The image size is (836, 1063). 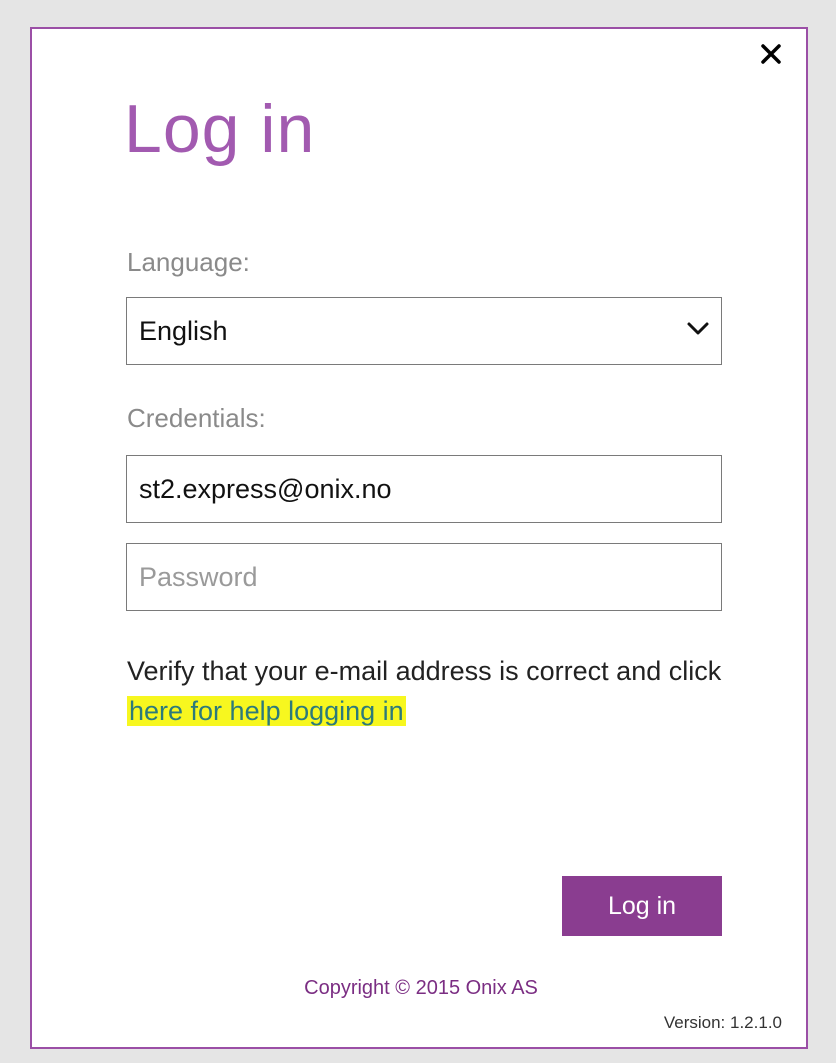 I want to click on password-input, so click(x=424, y=577).